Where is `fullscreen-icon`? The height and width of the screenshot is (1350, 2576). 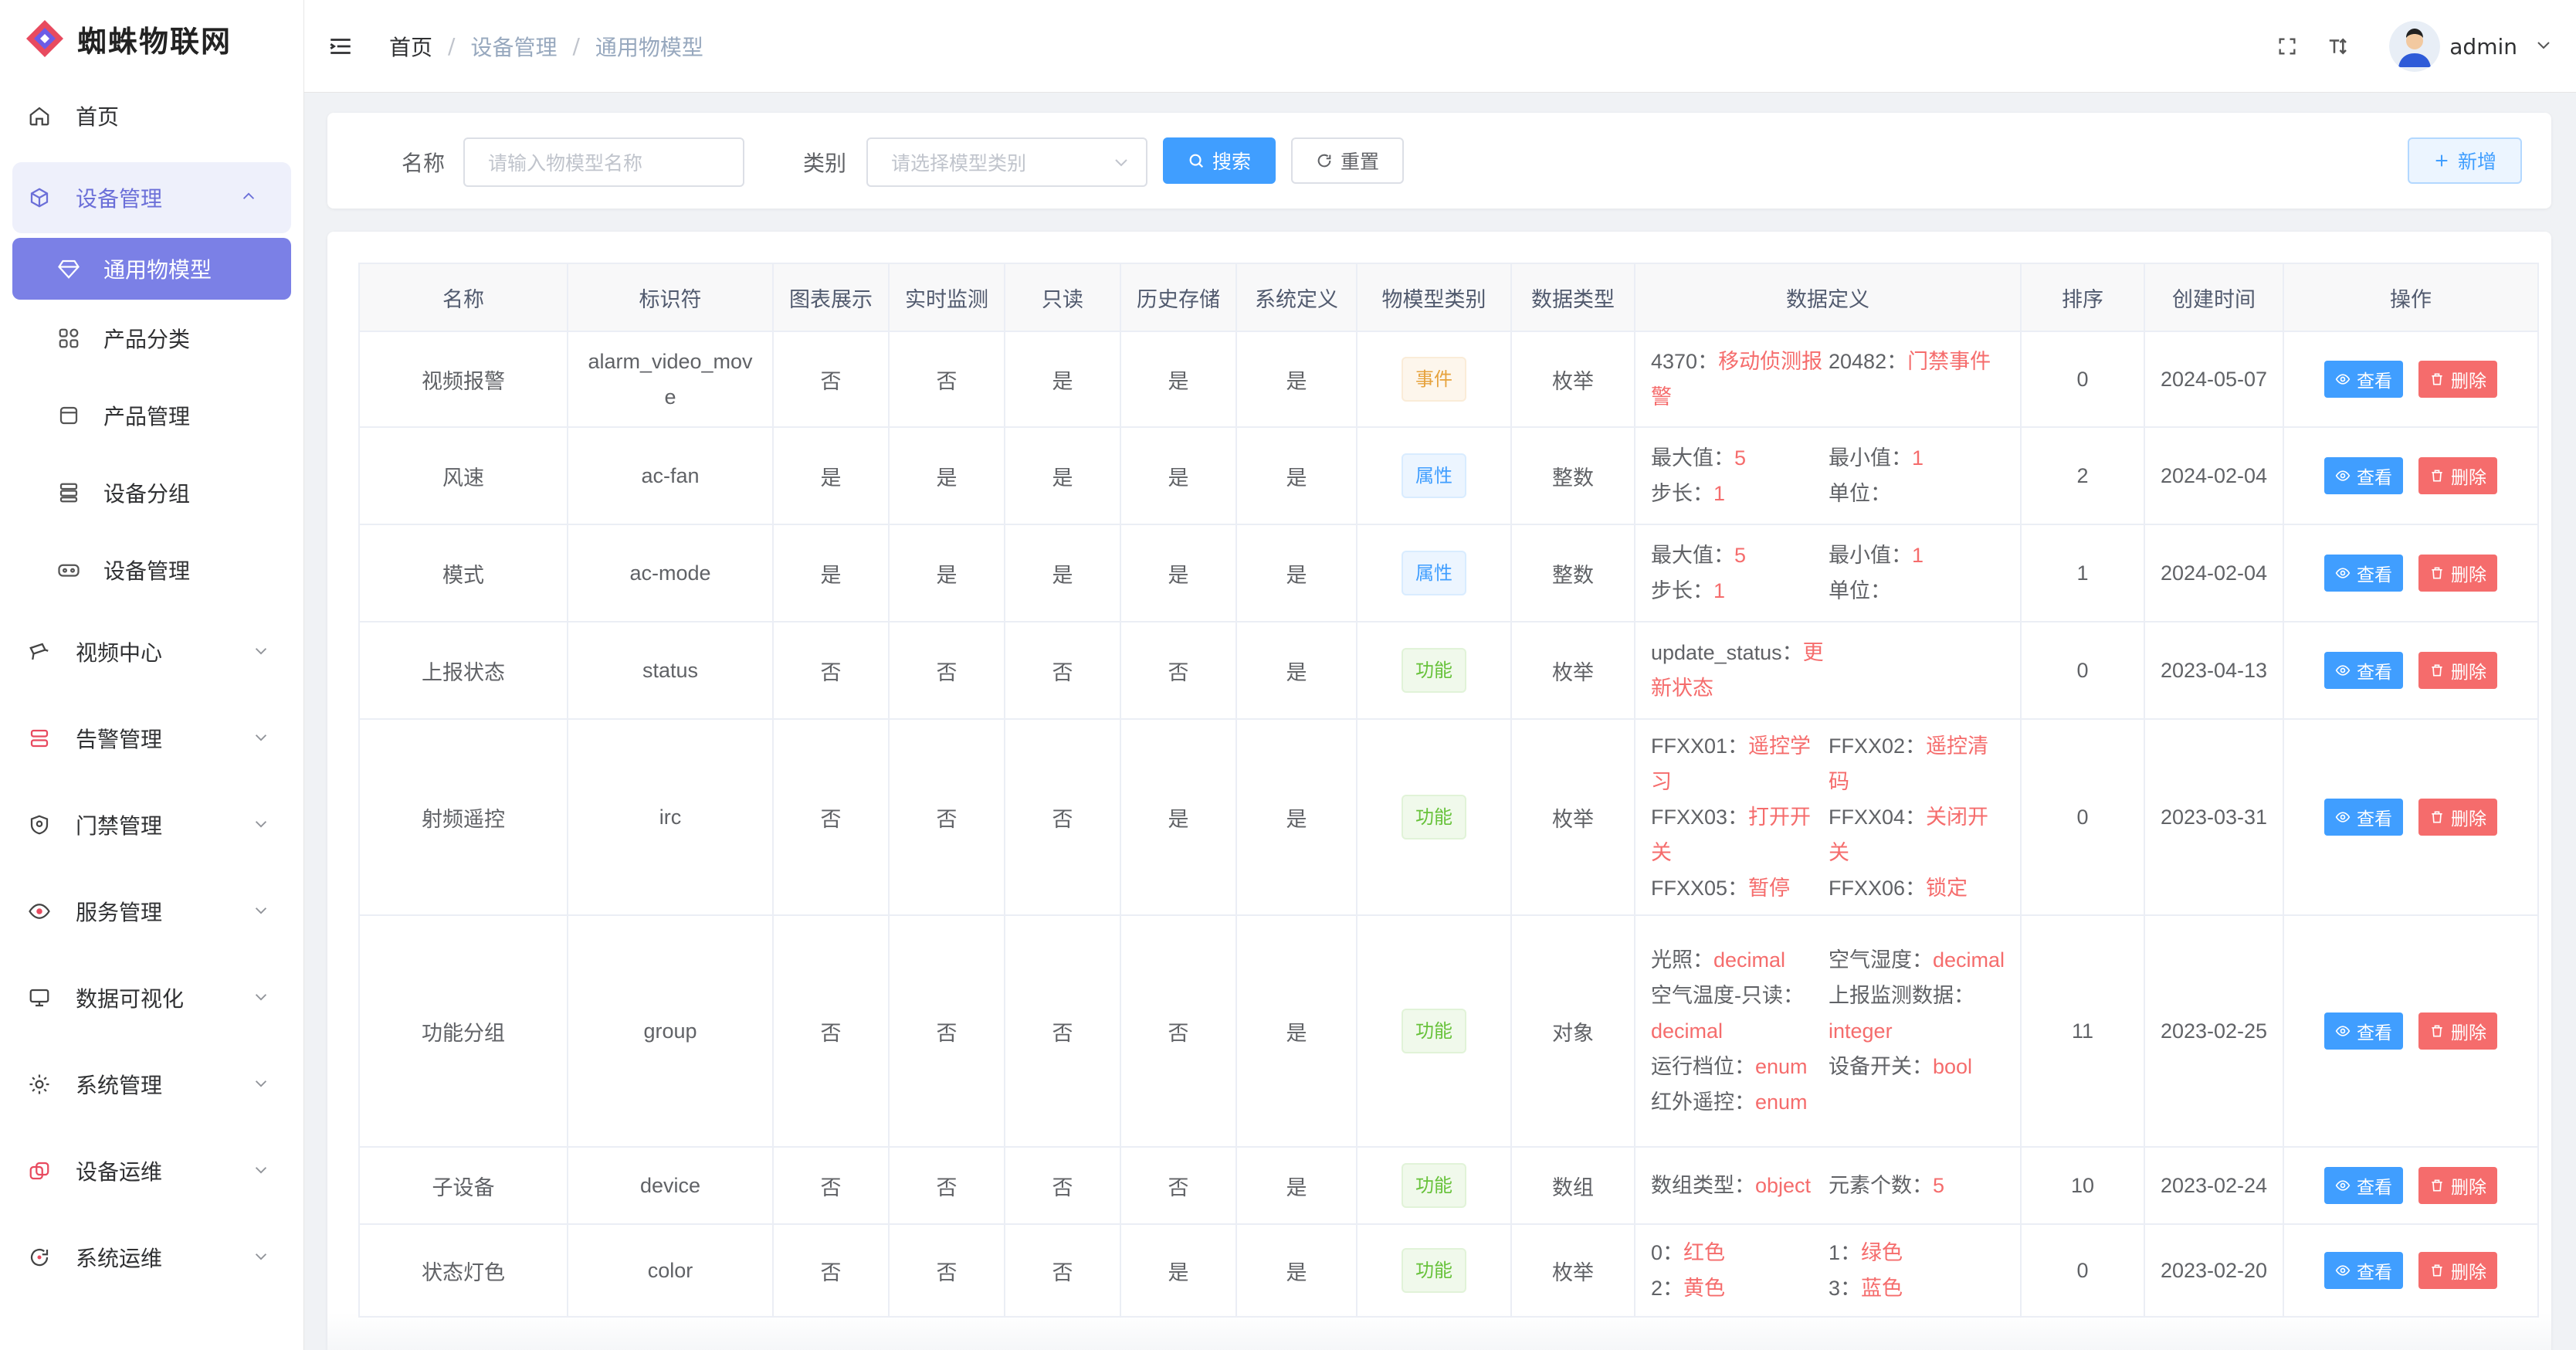
fullscreen-icon is located at coordinates (2287, 47).